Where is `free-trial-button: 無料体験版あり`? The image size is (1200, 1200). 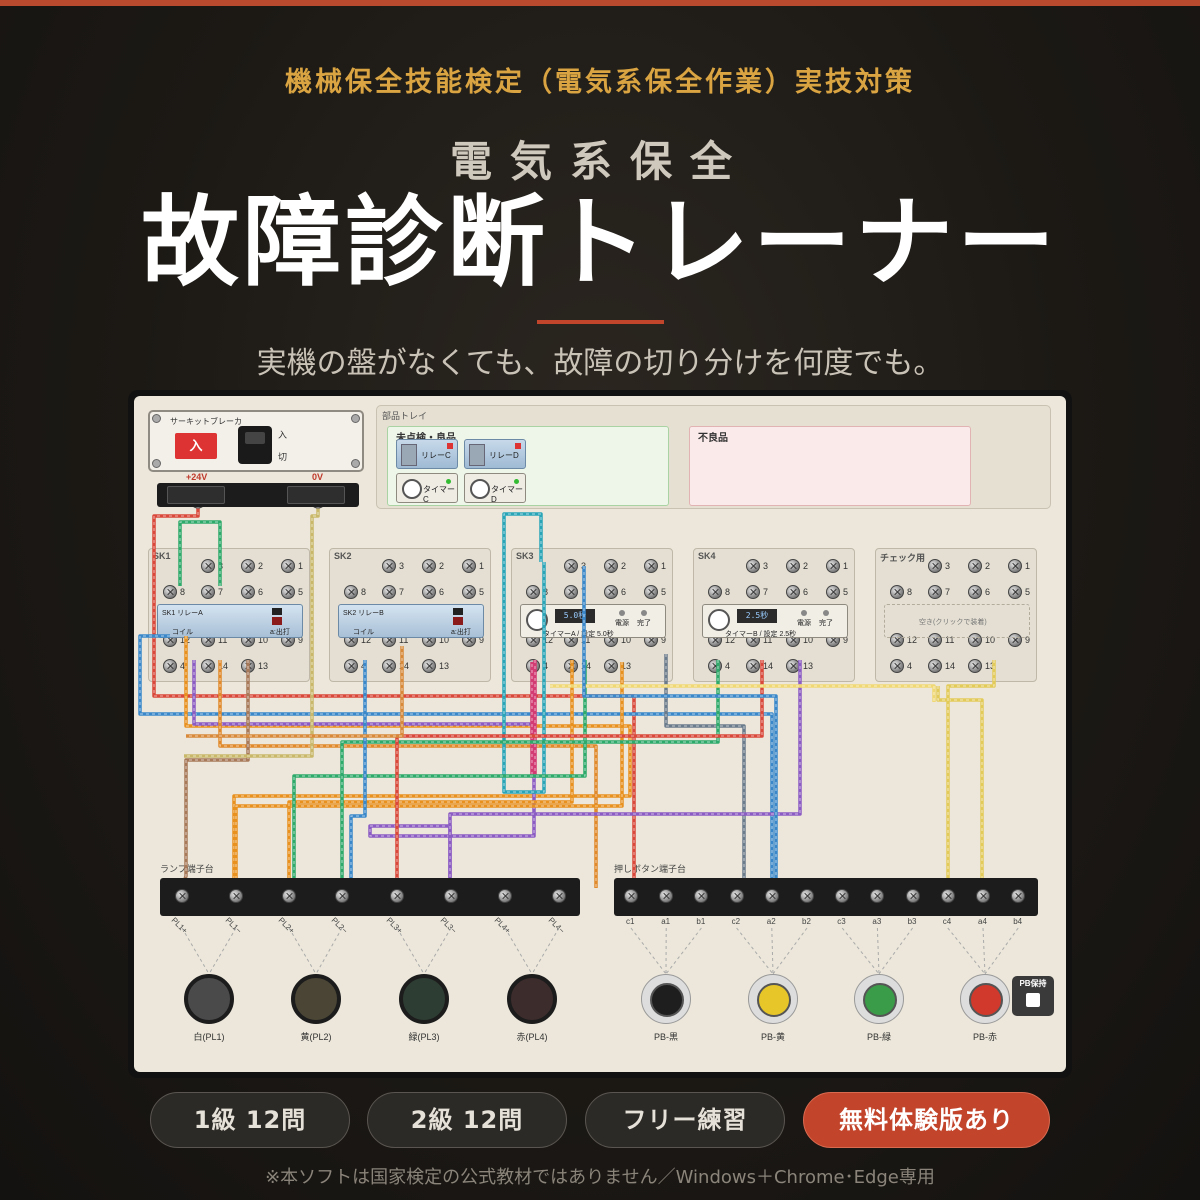 free-trial-button: 無料体験版あり is located at coordinates (926, 1120).